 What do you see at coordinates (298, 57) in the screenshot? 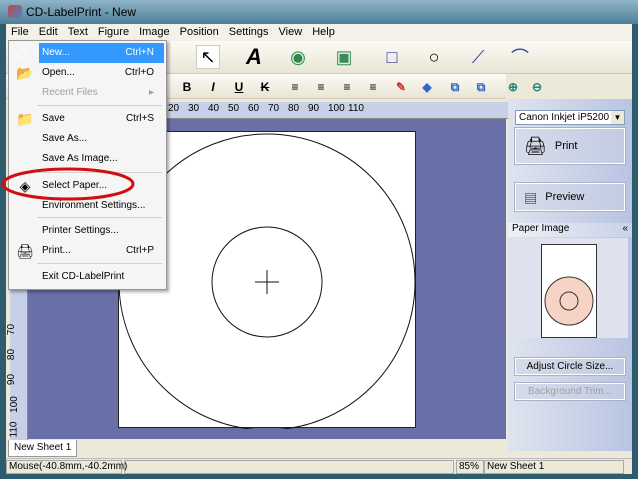
I see `disc-image-icon: ◉` at bounding box center [298, 57].